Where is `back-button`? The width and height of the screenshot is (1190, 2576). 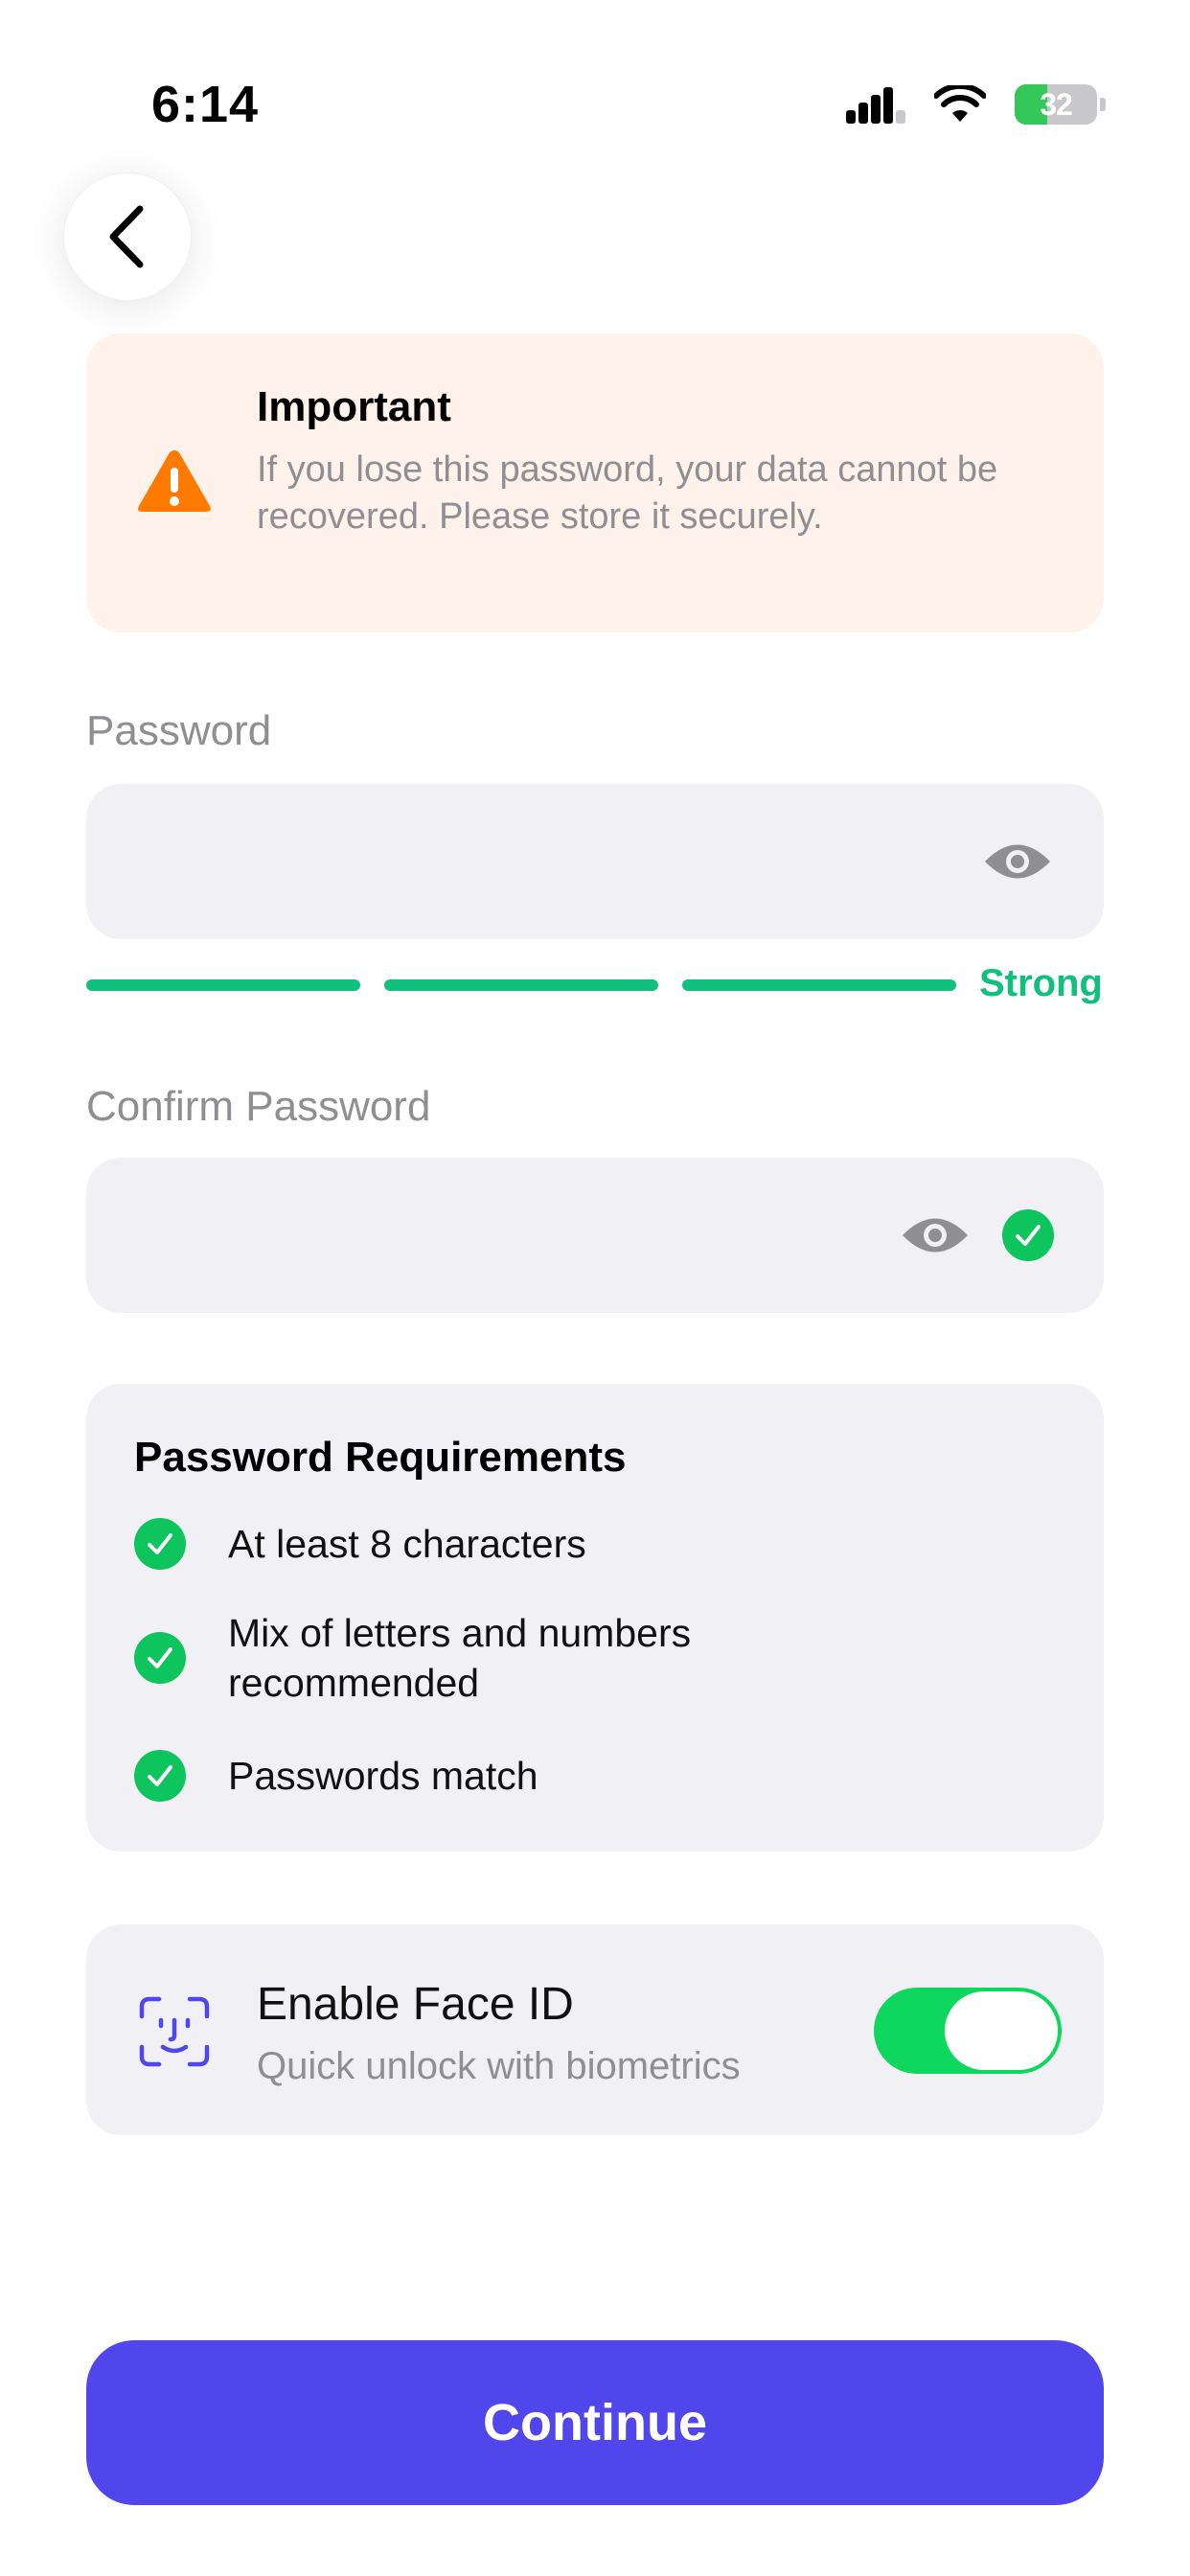
back-button is located at coordinates (128, 236).